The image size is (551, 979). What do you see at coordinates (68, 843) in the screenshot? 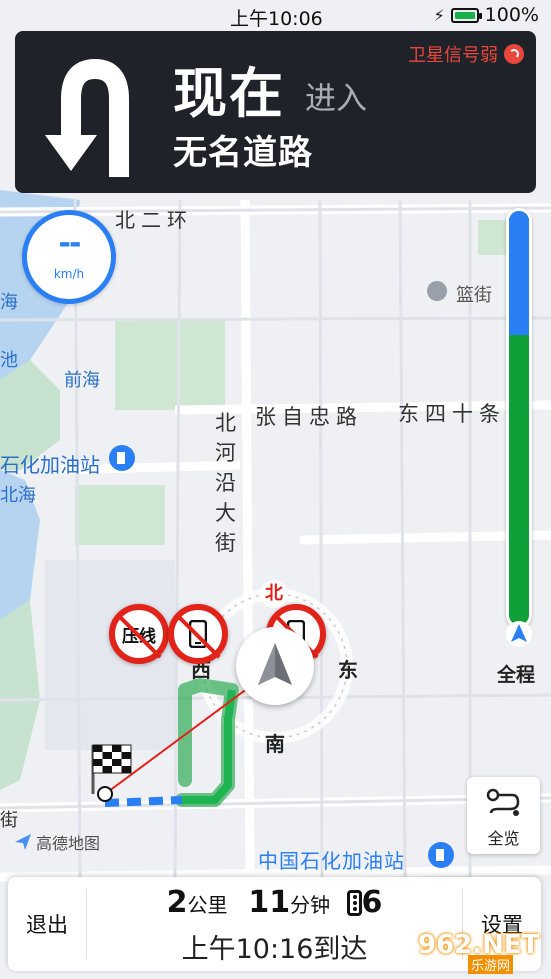
I see `logo-text: 高德地图` at bounding box center [68, 843].